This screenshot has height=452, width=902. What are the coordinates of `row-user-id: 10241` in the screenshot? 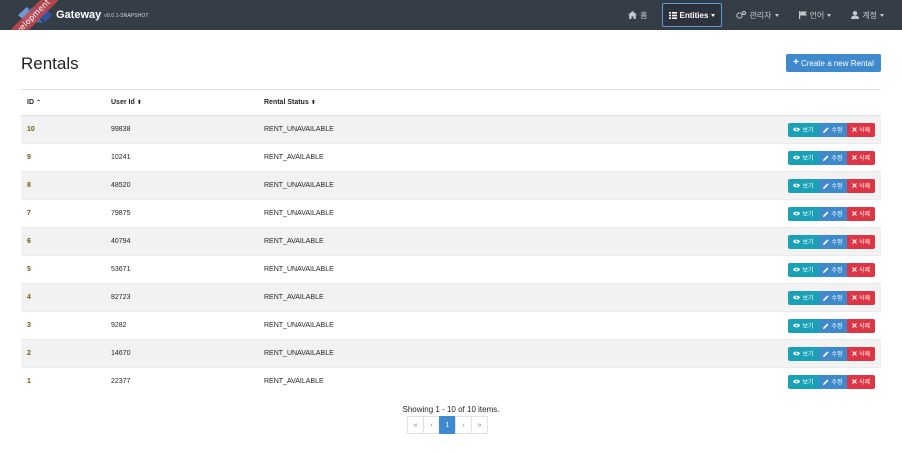 It's located at (187, 157).